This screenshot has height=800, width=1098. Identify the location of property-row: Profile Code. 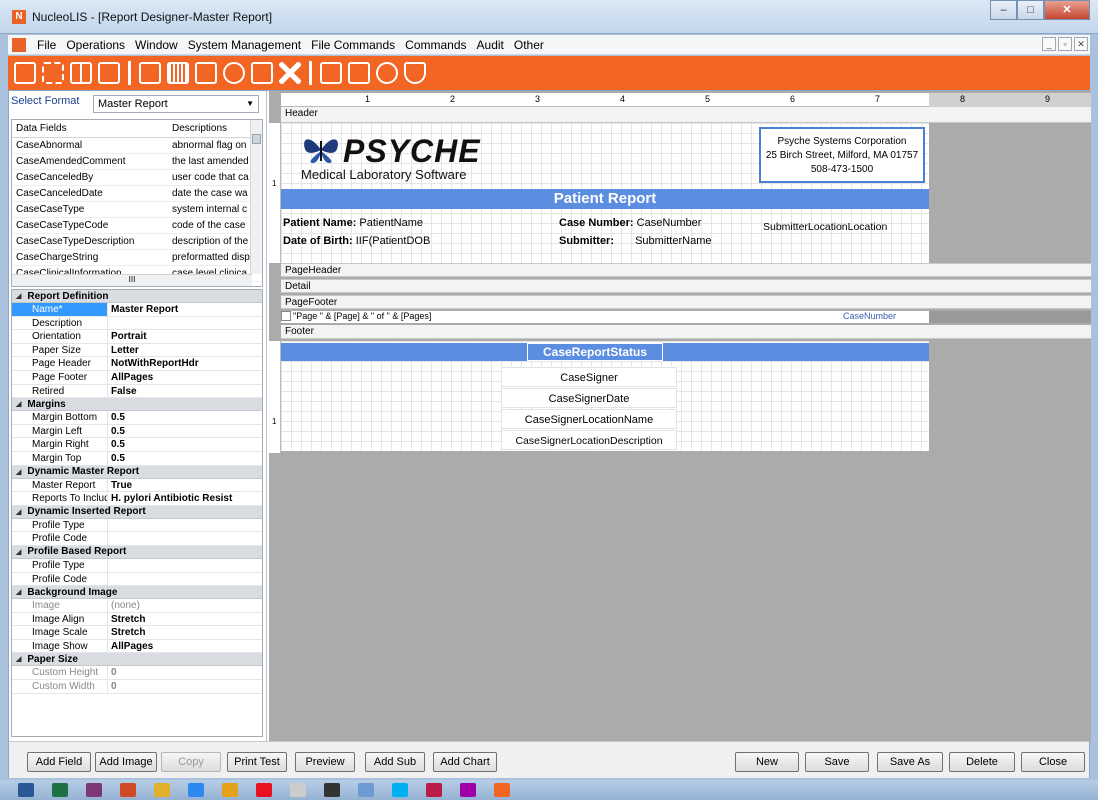
(137, 579).